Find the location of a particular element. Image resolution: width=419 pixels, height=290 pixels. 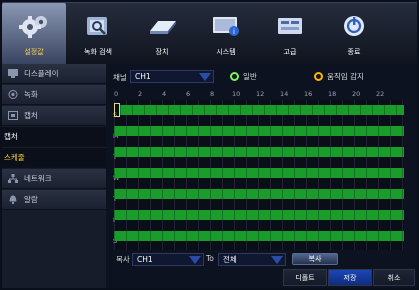

copy-to-label: To is located at coordinates (210, 258).